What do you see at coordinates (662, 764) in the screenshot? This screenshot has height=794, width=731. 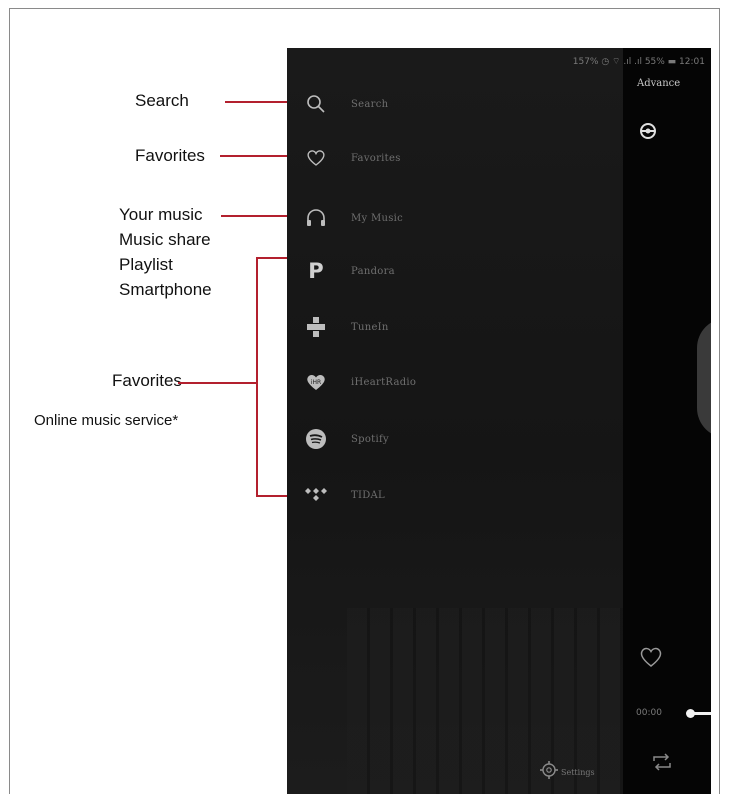 I see `repeat-icon` at bounding box center [662, 764].